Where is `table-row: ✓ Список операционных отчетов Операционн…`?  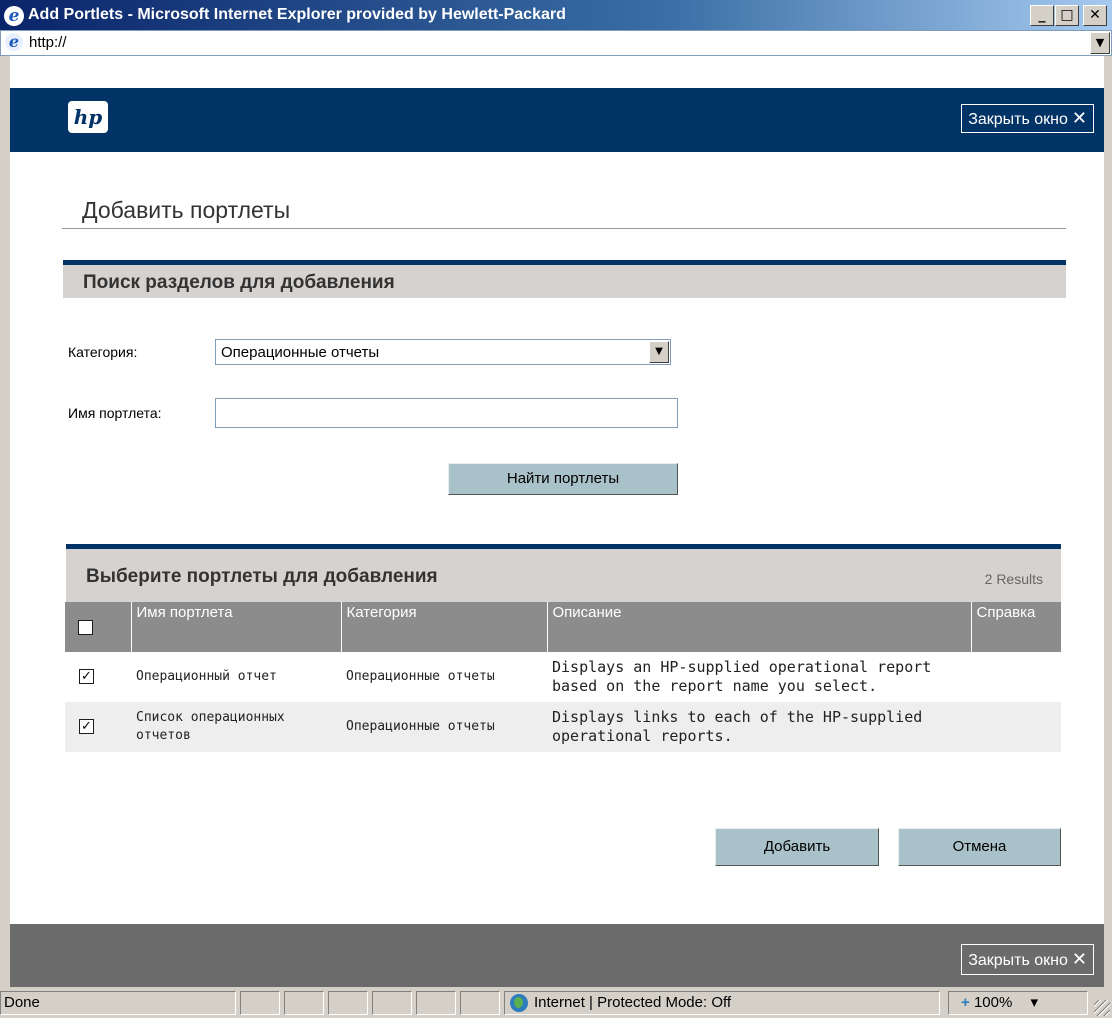
table-row: ✓ Список операционных отчетов Операционн… is located at coordinates (563, 727).